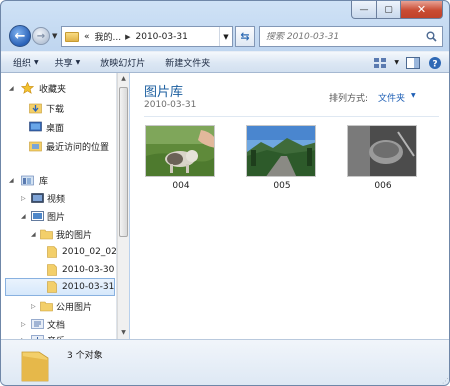  Describe the element at coordinates (53, 89) in the screenshot. I see `tree-label: 收藏夹` at that location.